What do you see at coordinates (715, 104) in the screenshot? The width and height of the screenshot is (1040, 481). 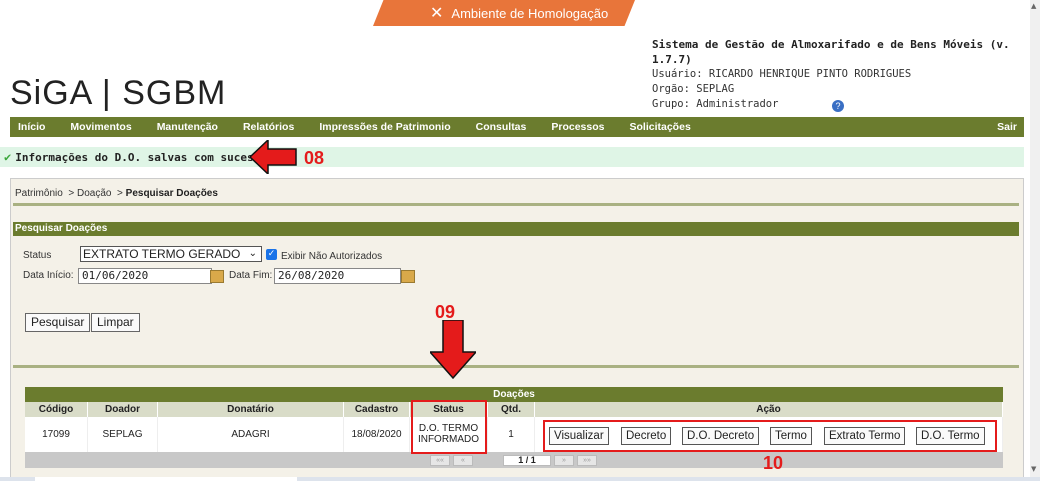 I see `group-info: Grupo: Administrador` at bounding box center [715, 104].